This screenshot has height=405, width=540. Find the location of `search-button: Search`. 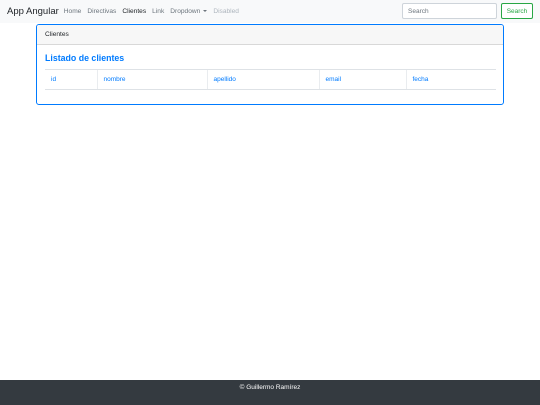

search-button: Search is located at coordinates (517, 11).